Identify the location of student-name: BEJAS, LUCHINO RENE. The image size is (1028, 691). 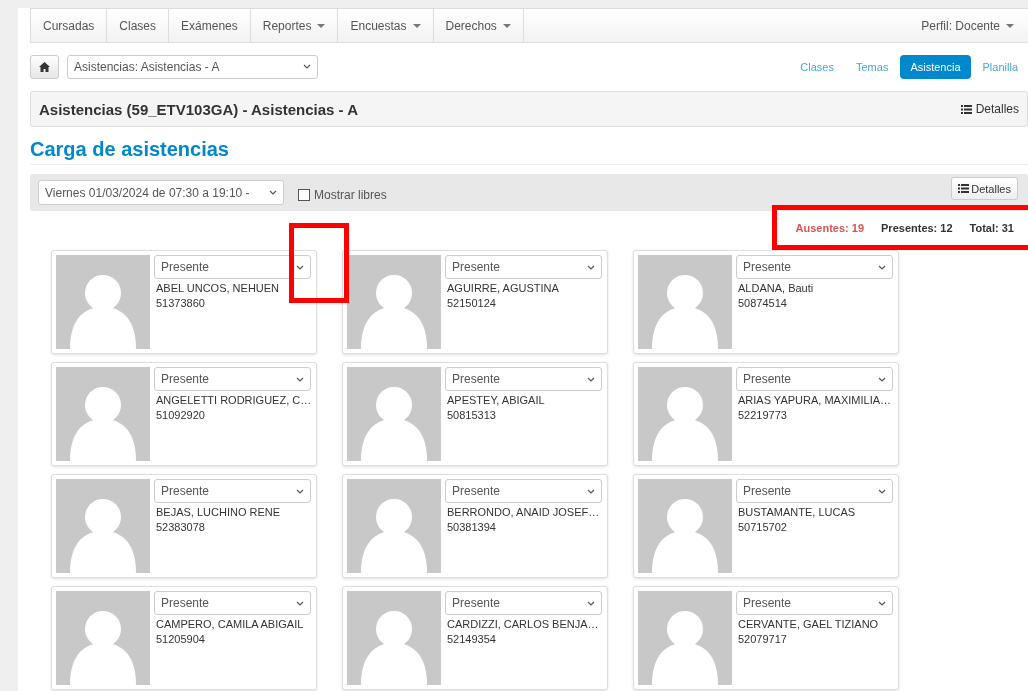
(219, 512).